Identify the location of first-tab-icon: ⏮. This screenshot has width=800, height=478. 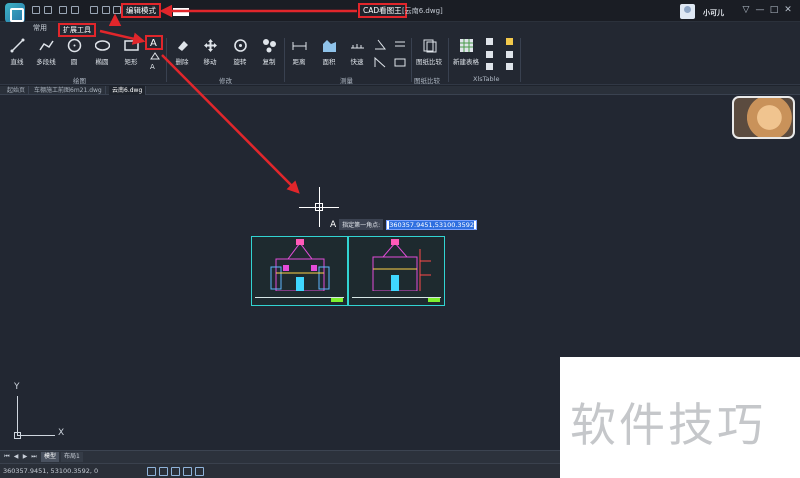
(7, 457).